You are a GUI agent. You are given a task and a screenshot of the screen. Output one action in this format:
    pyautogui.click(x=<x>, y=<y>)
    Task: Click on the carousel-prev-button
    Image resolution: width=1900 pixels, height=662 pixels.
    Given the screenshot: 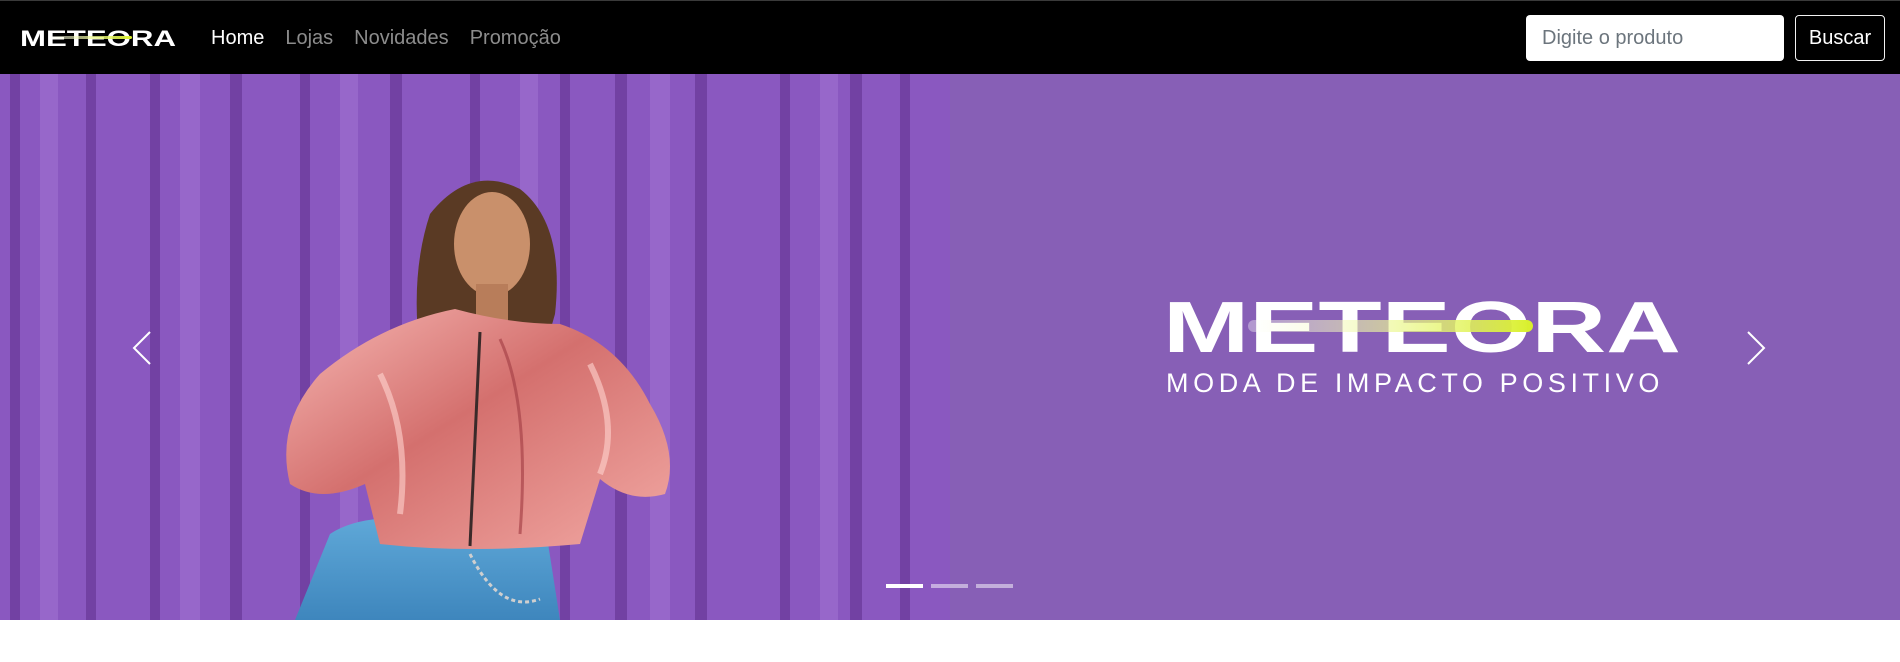 What is the action you would take?
    pyautogui.click(x=142, y=348)
    